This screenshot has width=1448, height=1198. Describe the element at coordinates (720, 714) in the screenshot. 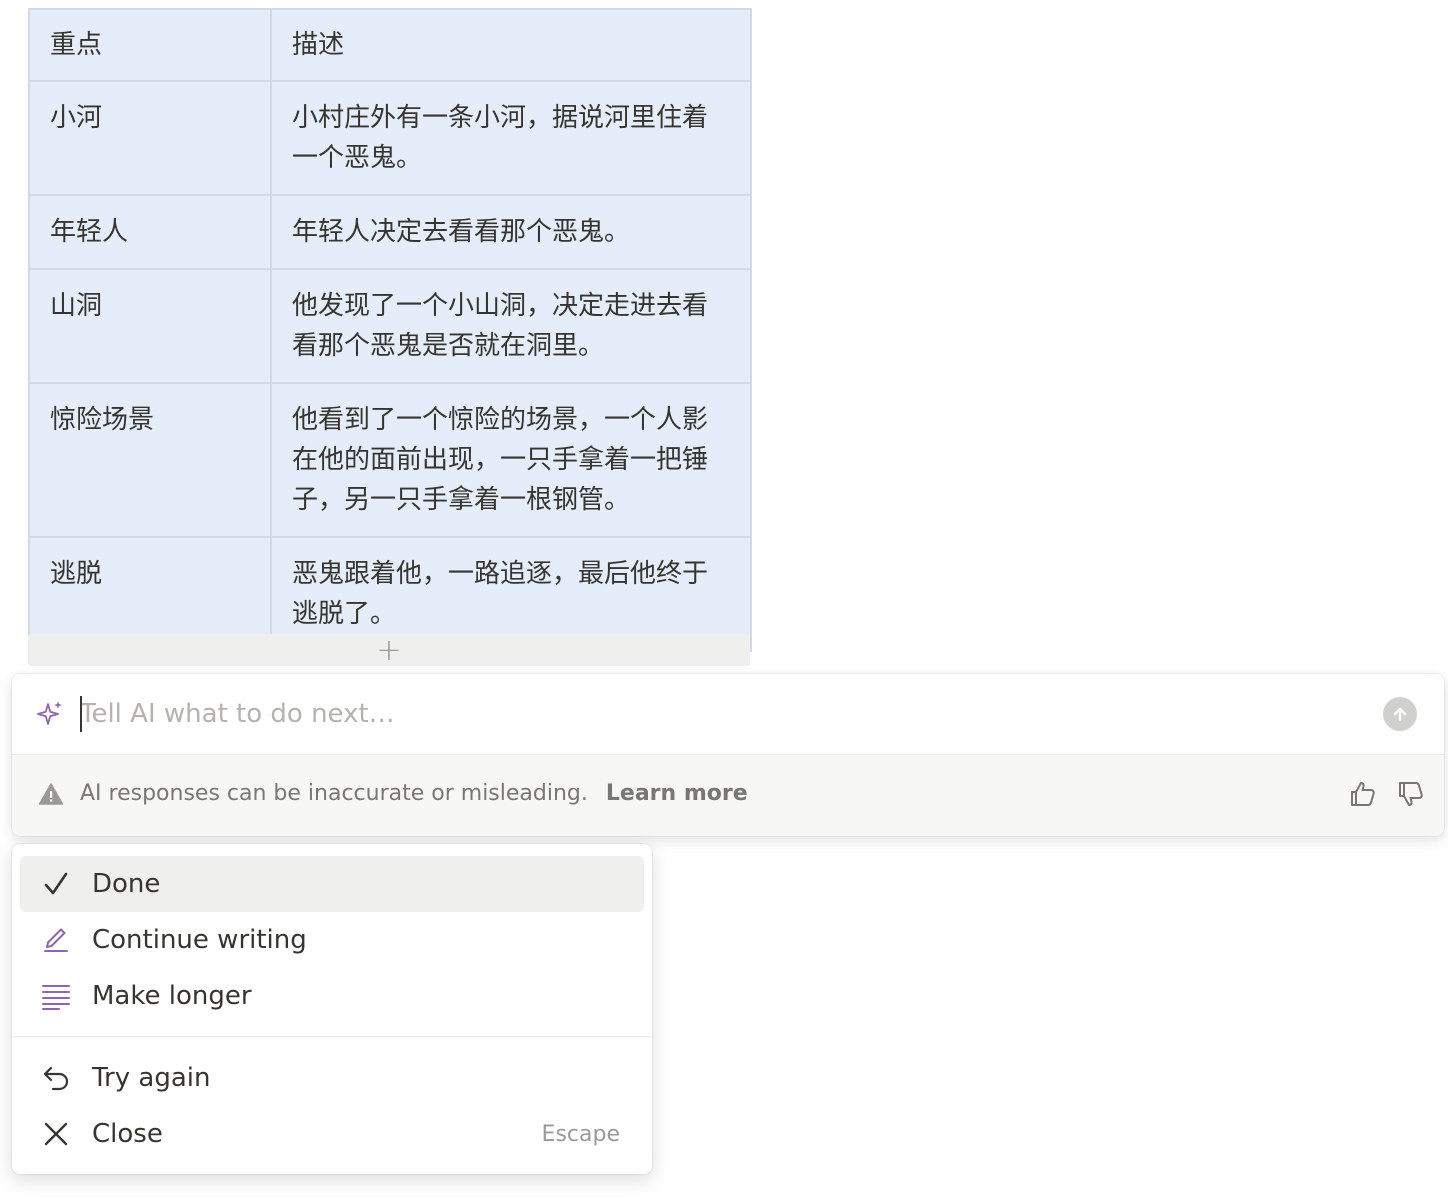

I see `ai-prompt-input` at that location.